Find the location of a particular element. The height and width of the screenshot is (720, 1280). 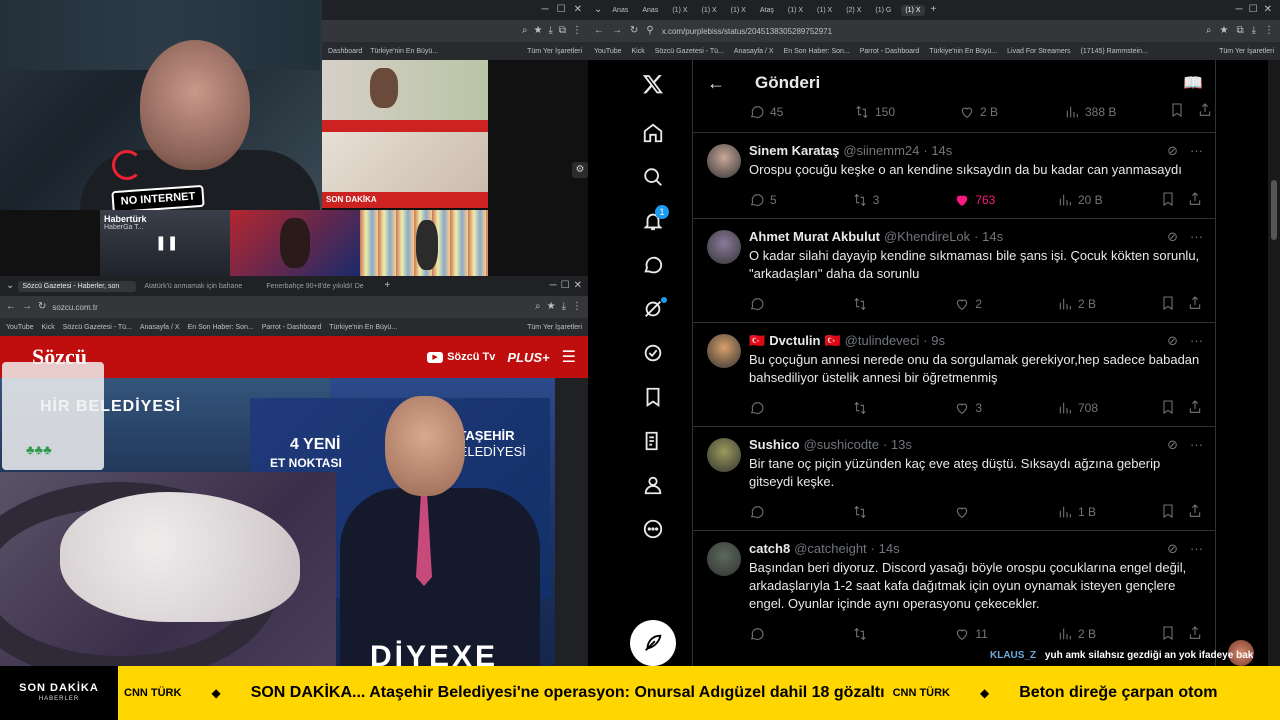

more-icon is located at coordinates (653, 529).